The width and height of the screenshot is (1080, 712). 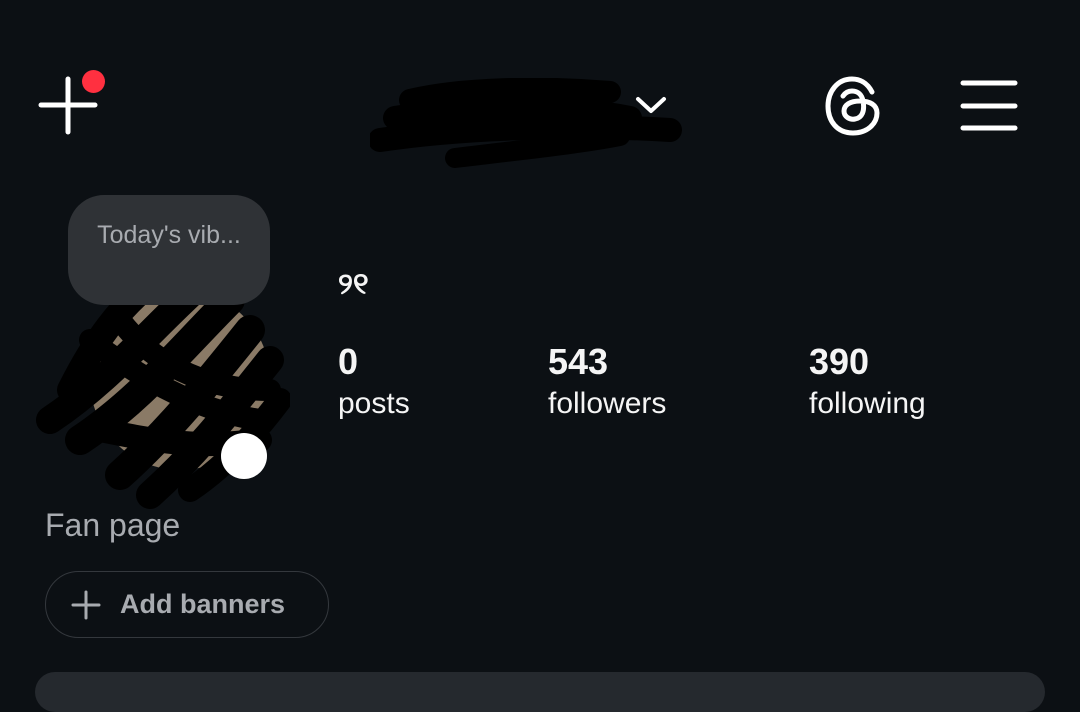 What do you see at coordinates (113, 525) in the screenshot?
I see `profile-category: Fan page` at bounding box center [113, 525].